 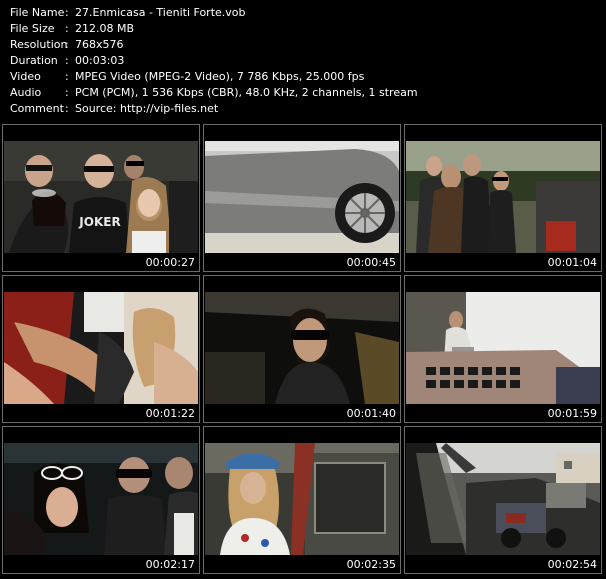 I want to click on comment-row: Comment : Source: http://vip-files.net, so click(x=214, y=109).